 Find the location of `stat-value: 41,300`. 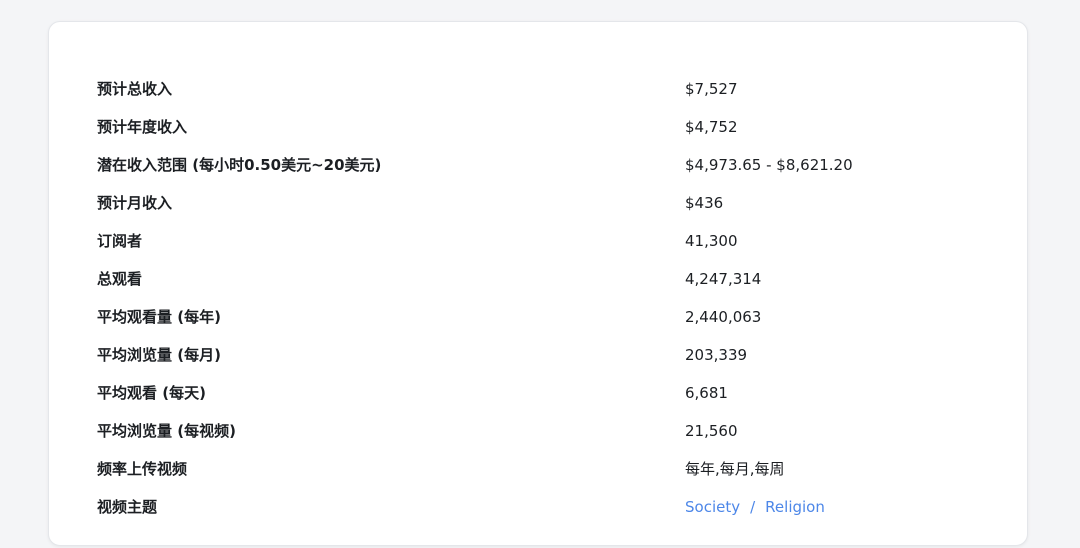

stat-value: 41,300 is located at coordinates (711, 241).